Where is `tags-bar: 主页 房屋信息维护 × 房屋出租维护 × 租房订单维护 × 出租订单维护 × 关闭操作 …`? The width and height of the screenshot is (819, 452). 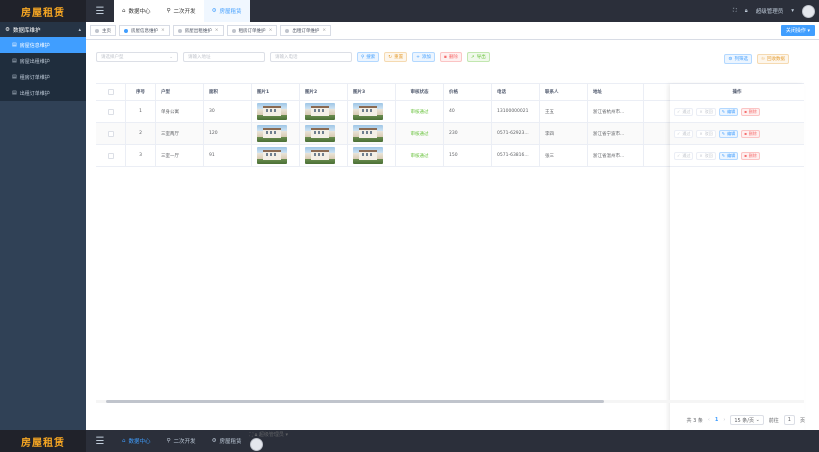
tags-bar: 主页 房屋信息维护 × 房屋出租维护 × 租房订单维护 × 出租订单维护 × 关闭操作 … is located at coordinates (452, 31).